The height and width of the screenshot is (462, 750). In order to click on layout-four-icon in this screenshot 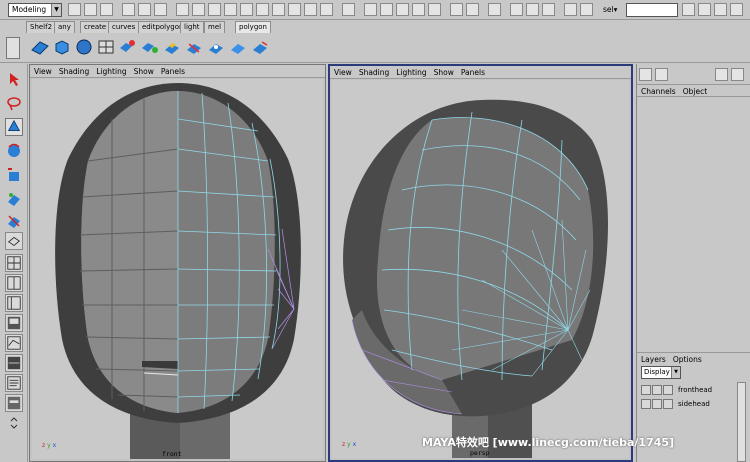, I will do `click(14, 263)`.